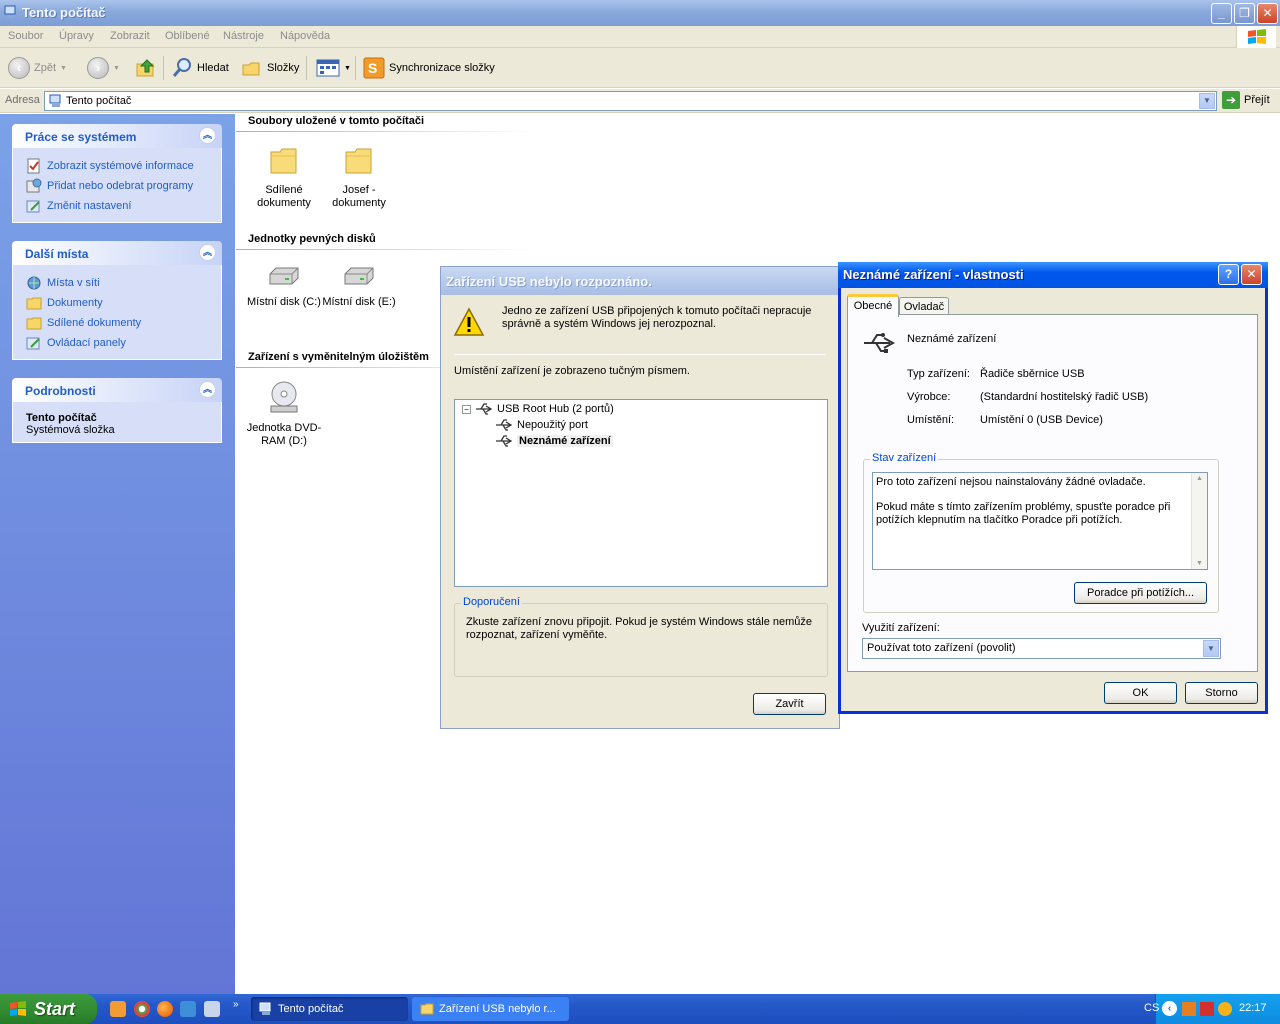 Image resolution: width=1280 pixels, height=1024 pixels. Describe the element at coordinates (188, 1009) in the screenshot. I see `quicklaunch-ie-icon` at that location.